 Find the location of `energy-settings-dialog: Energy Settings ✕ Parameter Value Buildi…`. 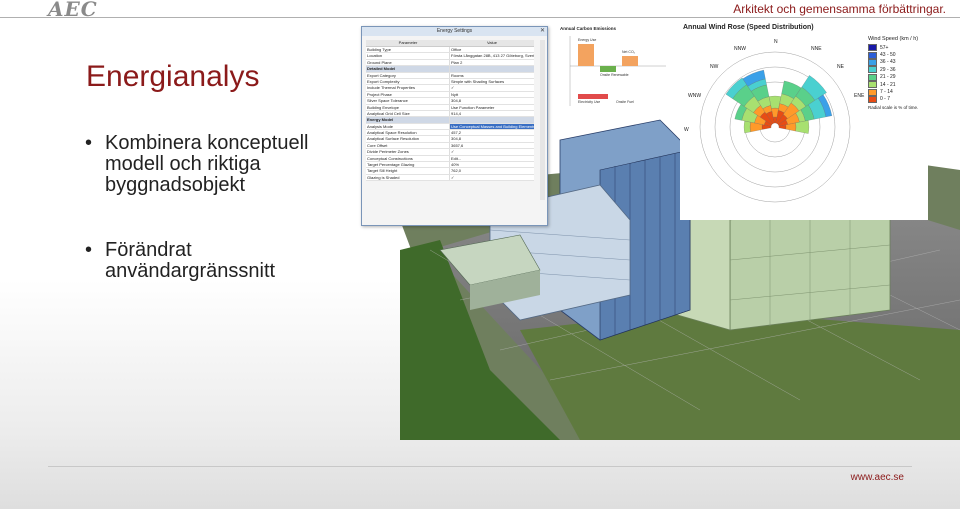

energy-settings-dialog: Energy Settings ✕ Parameter Value Buildi… is located at coordinates (454, 126).